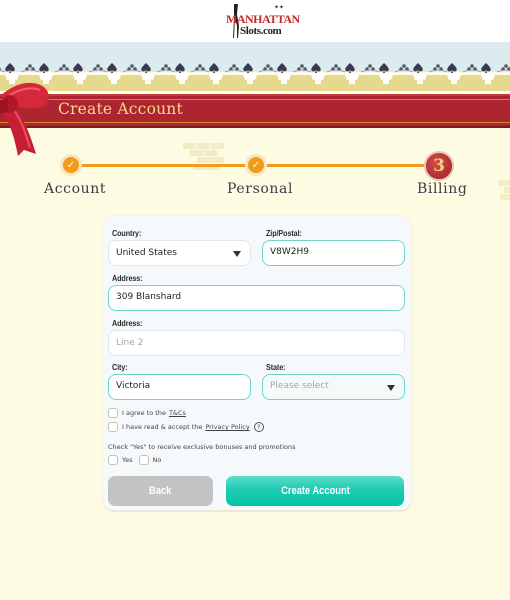  What do you see at coordinates (179, 387) in the screenshot?
I see `city-input: Victoria` at bounding box center [179, 387].